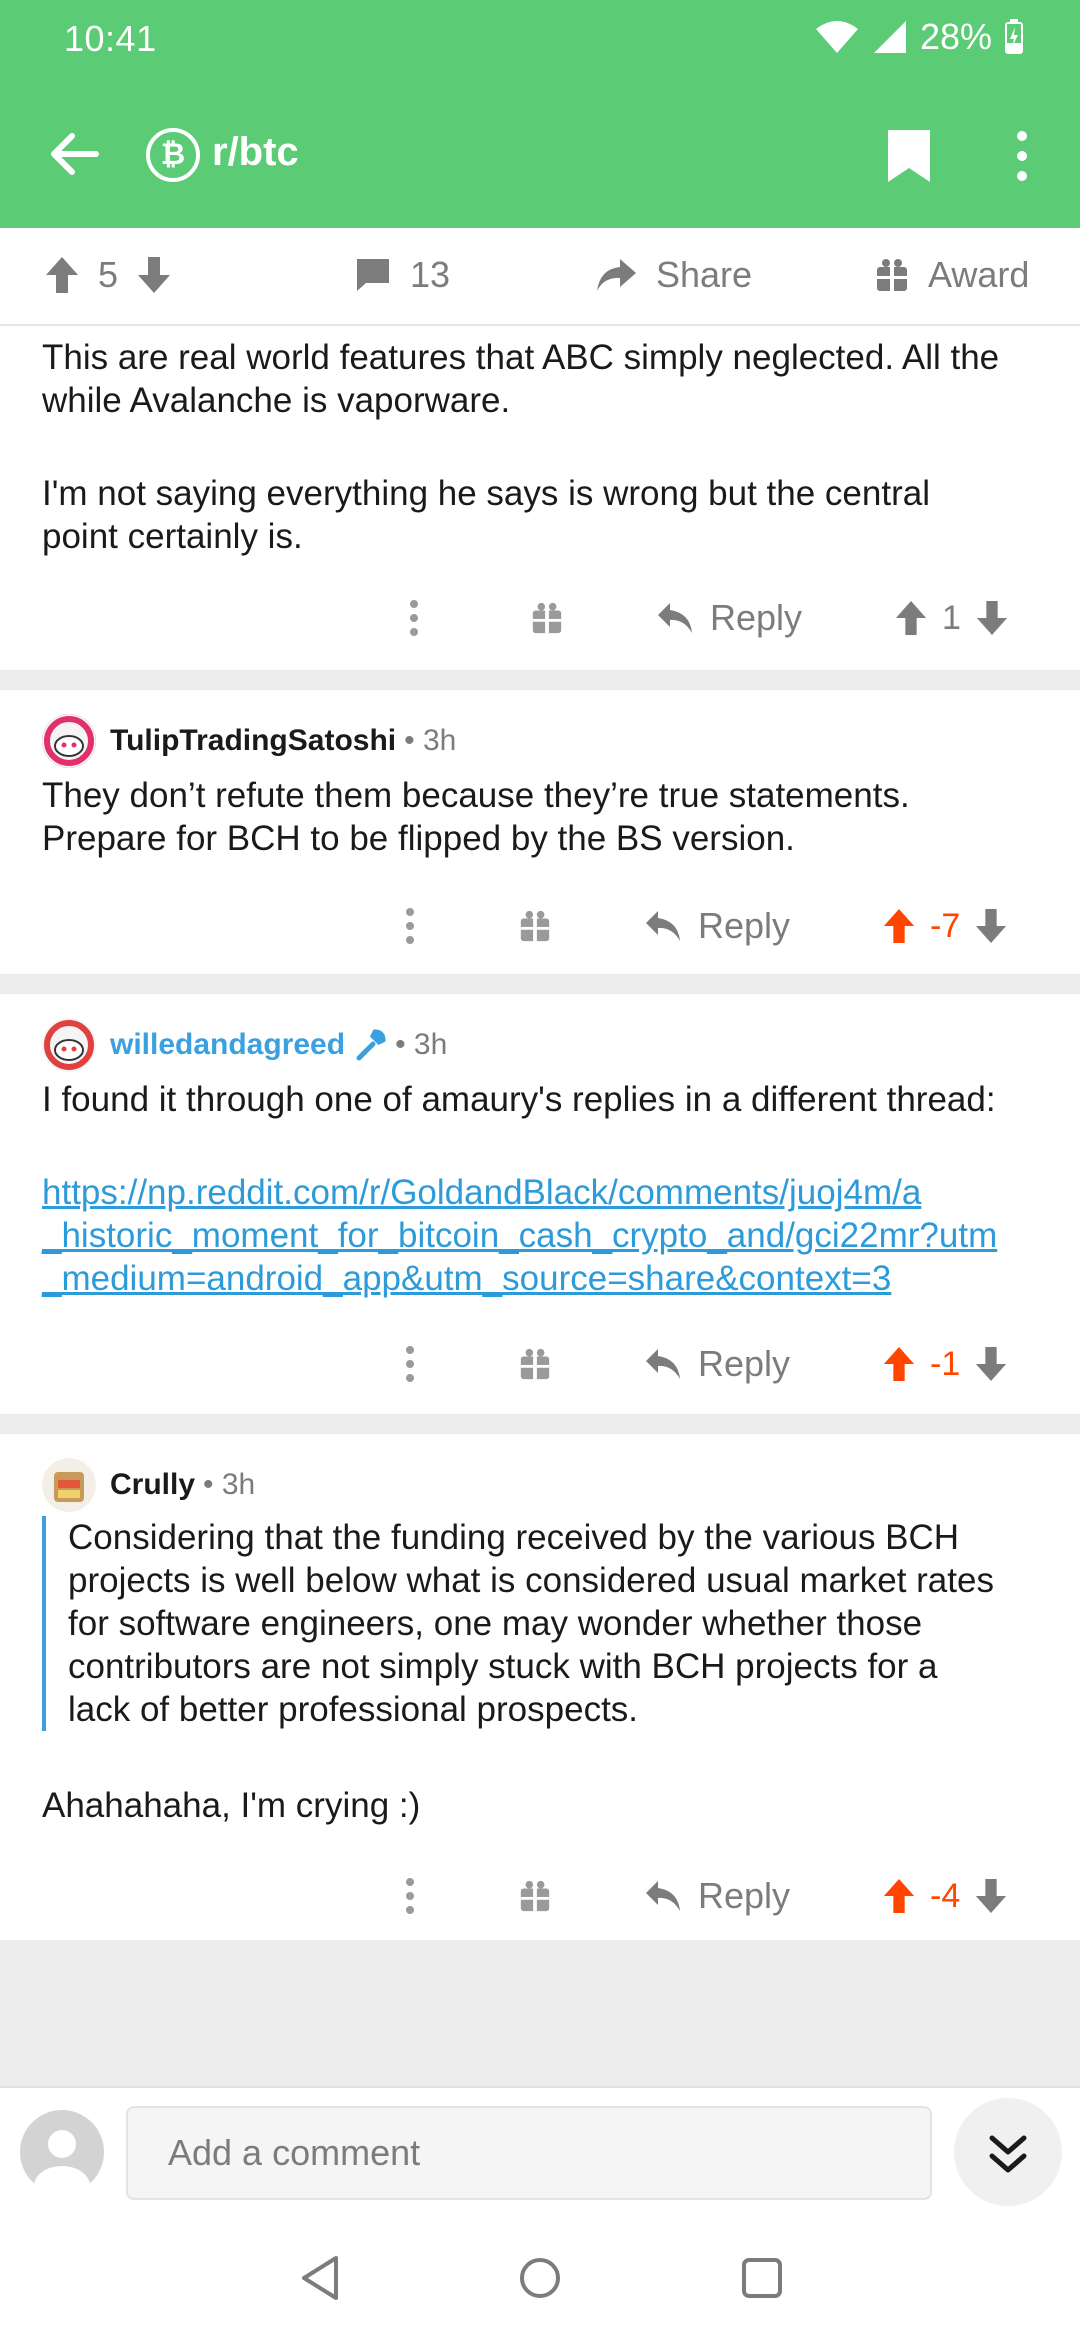 The width and height of the screenshot is (1080, 2340). I want to click on comment-score: -1, so click(945, 1363).